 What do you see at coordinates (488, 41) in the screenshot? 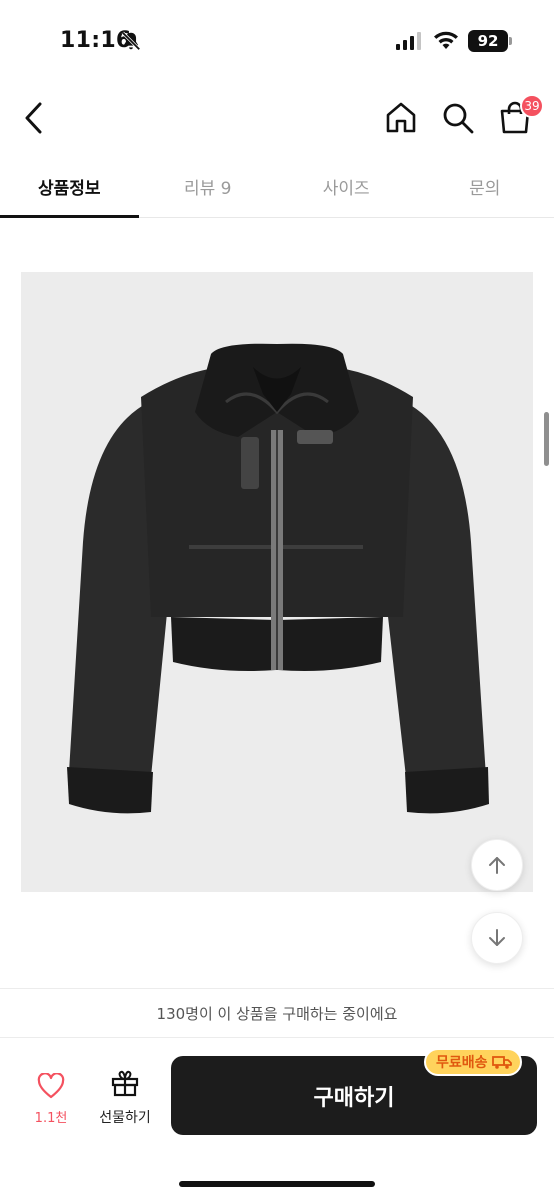
I see `battery-indicator: 92` at bounding box center [488, 41].